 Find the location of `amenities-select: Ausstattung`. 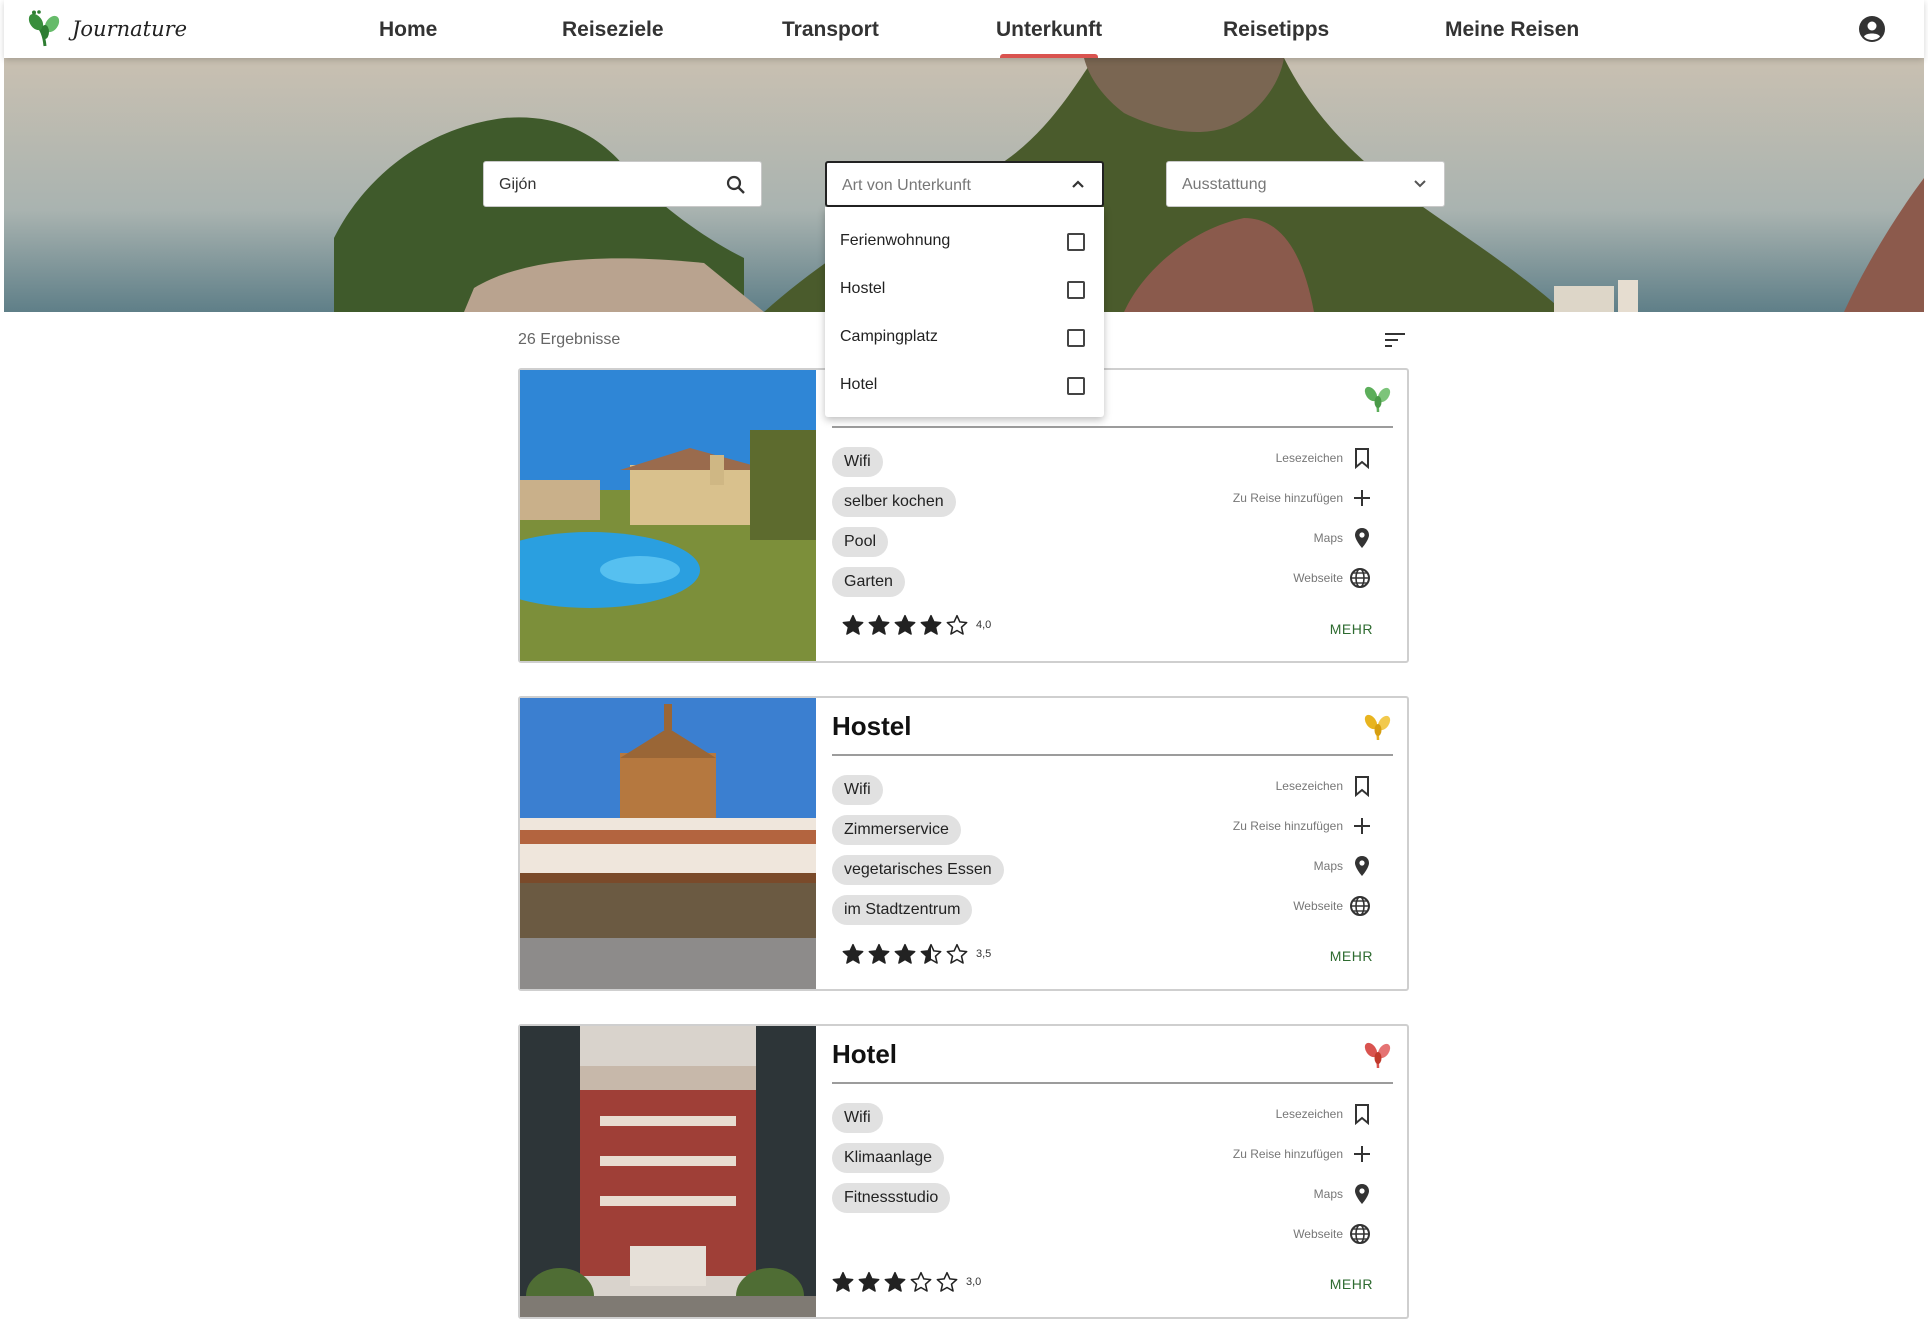

amenities-select: Ausstattung is located at coordinates (1305, 184).